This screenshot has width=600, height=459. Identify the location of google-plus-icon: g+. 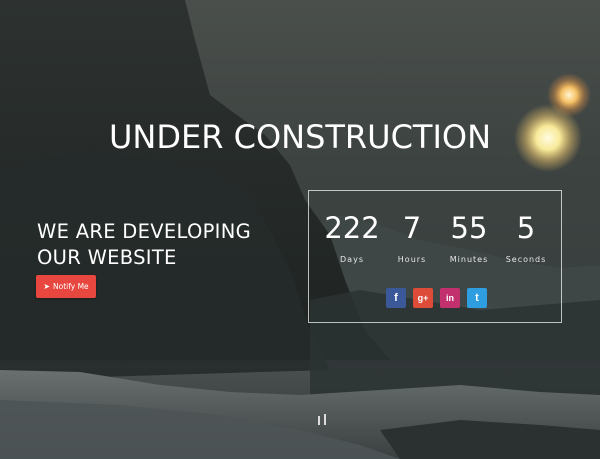
(423, 298).